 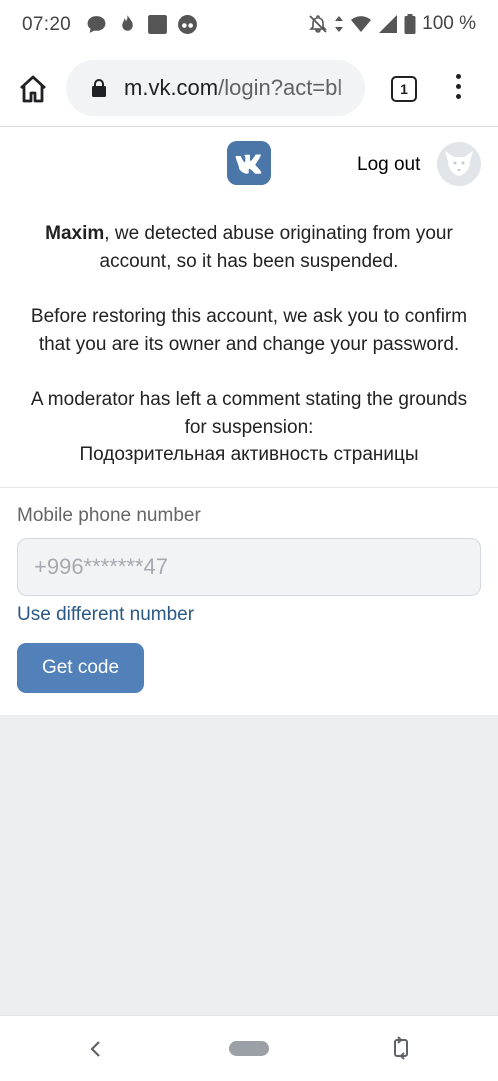 What do you see at coordinates (96, 24) in the screenshot?
I see `chat-bubble-icon` at bounding box center [96, 24].